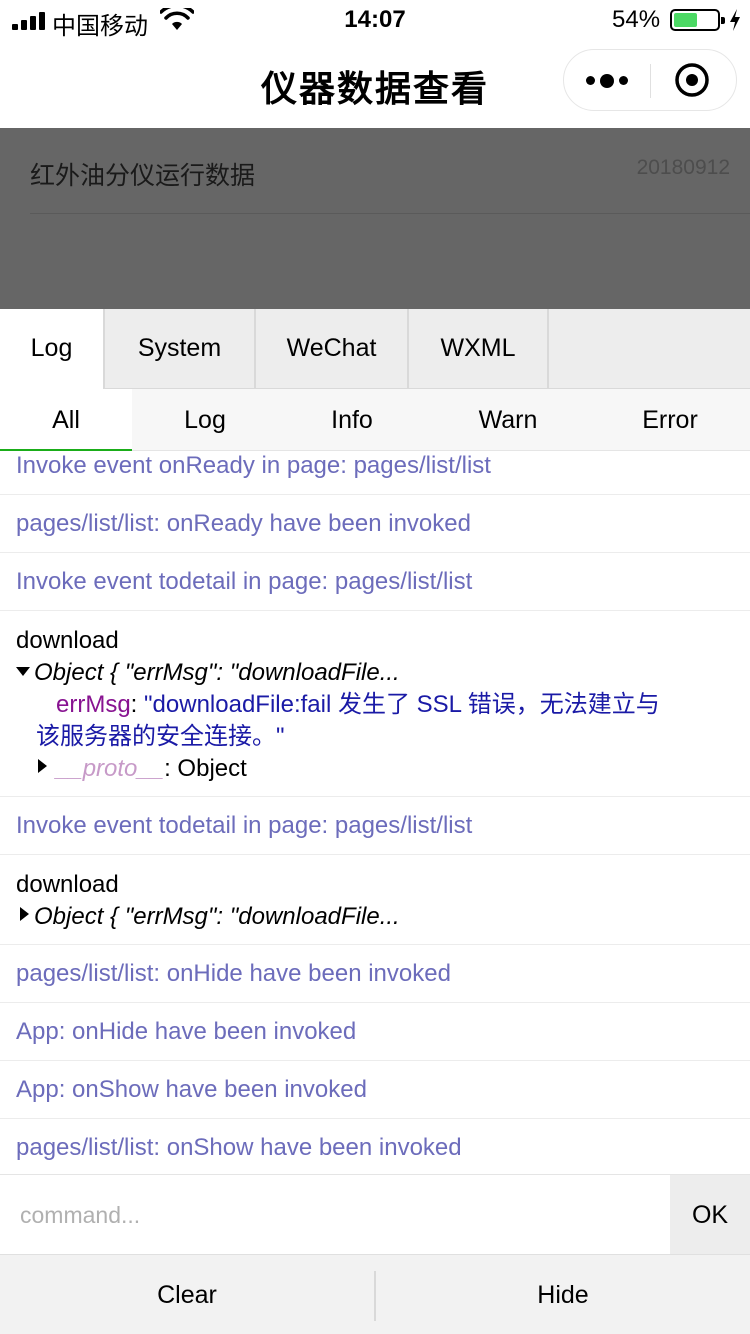  What do you see at coordinates (332, 349) in the screenshot?
I see `tab-wechat: WeChat` at bounding box center [332, 349].